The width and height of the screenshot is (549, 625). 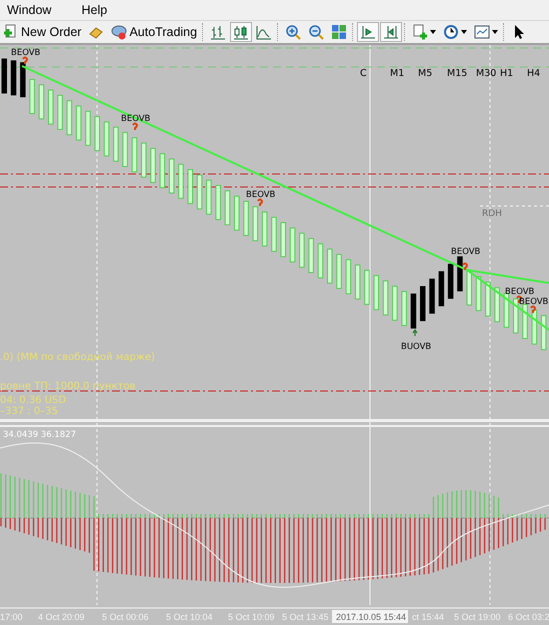 What do you see at coordinates (154, 32) in the screenshot?
I see `toolbar-button: AutoTrading` at bounding box center [154, 32].